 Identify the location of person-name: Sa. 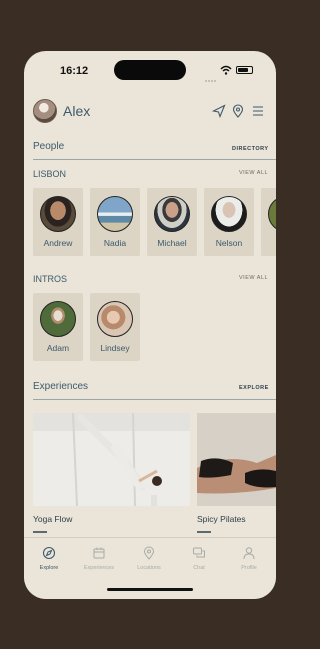
(268, 243).